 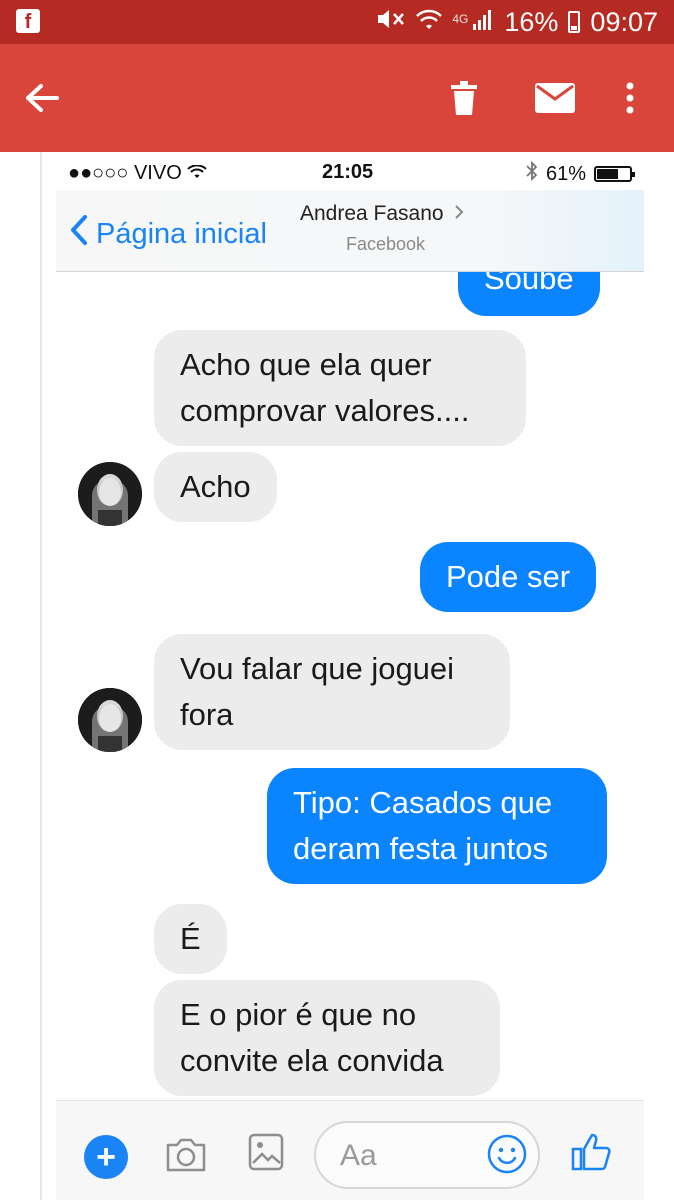 What do you see at coordinates (391, 22) in the screenshot?
I see `mute-icon` at bounding box center [391, 22].